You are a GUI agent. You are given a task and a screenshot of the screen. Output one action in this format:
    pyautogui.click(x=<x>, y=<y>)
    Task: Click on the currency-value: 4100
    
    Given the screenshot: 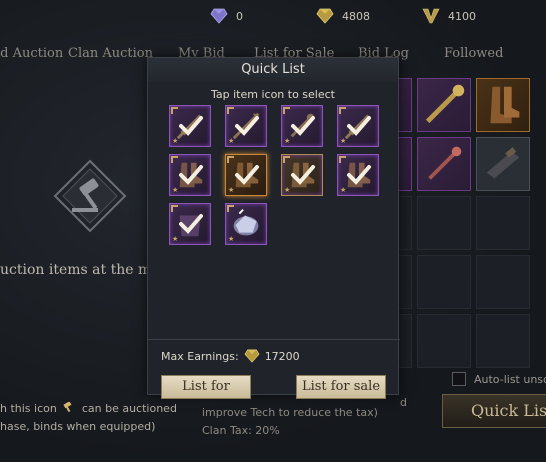 What is the action you would take?
    pyautogui.click(x=462, y=16)
    